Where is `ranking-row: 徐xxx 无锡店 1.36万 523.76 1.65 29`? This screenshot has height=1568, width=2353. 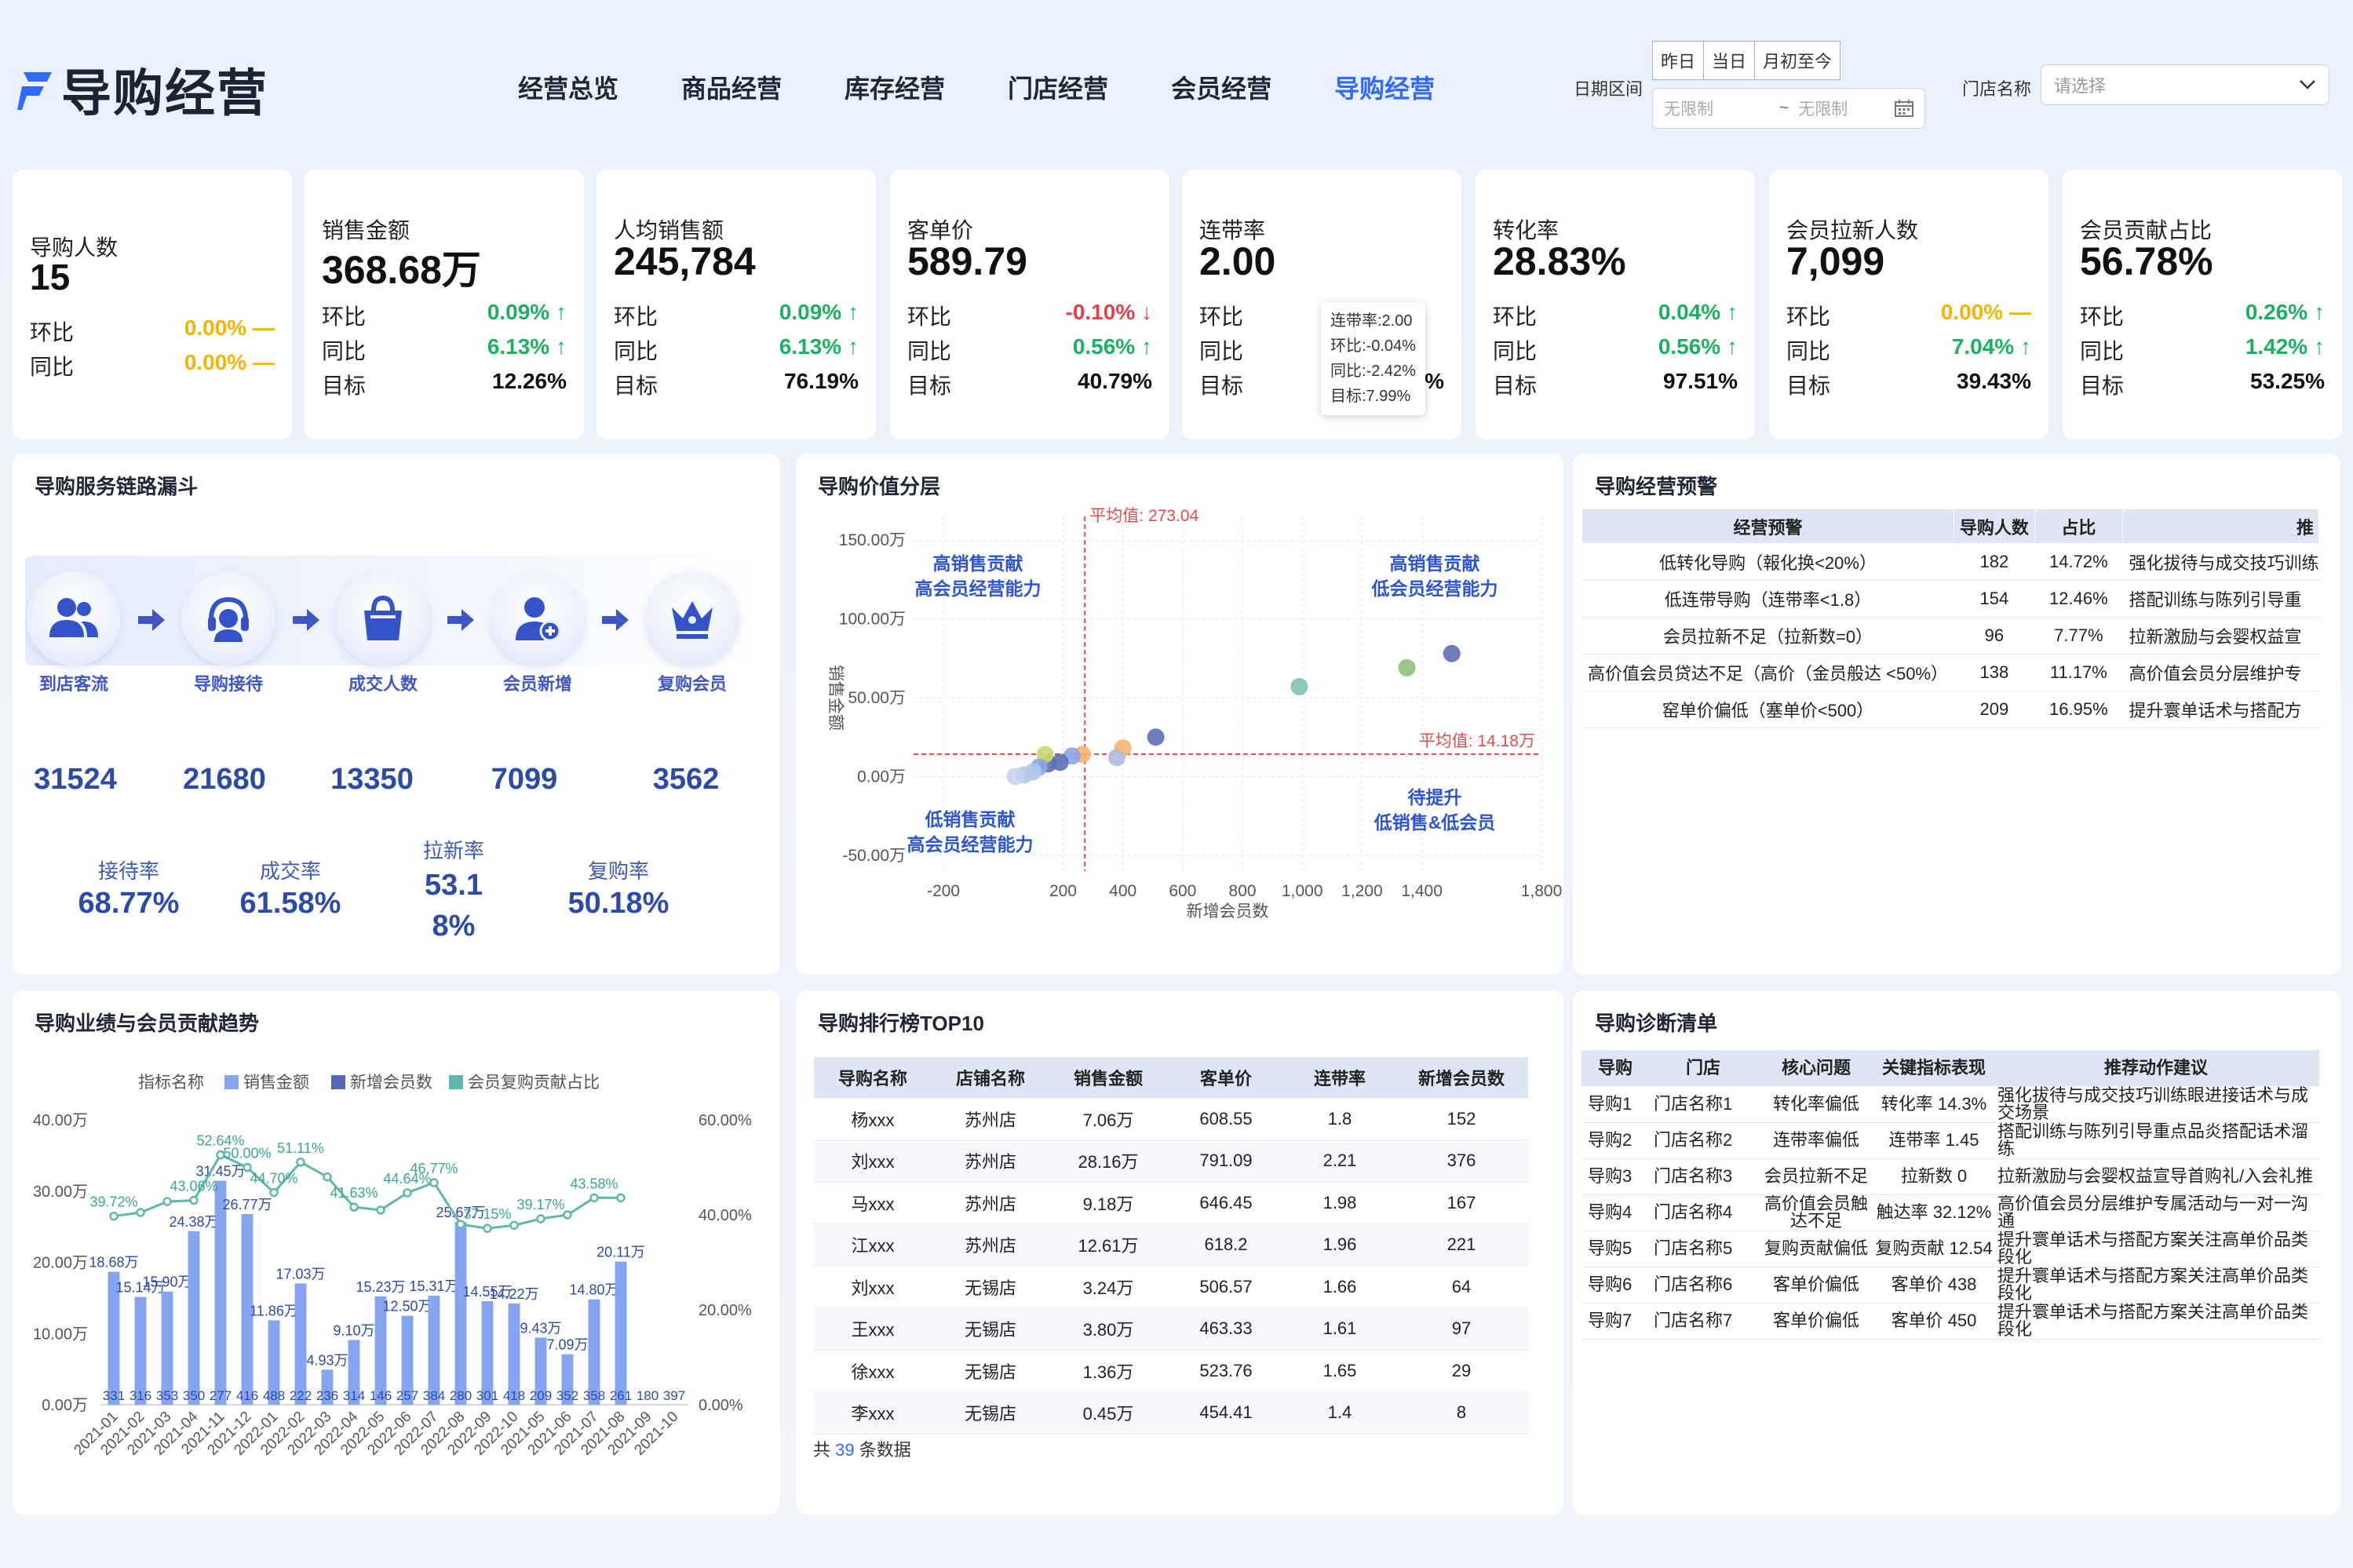 ranking-row: 徐xxx 无锡店 1.36万 523.76 1.65 29 is located at coordinates (1171, 1371).